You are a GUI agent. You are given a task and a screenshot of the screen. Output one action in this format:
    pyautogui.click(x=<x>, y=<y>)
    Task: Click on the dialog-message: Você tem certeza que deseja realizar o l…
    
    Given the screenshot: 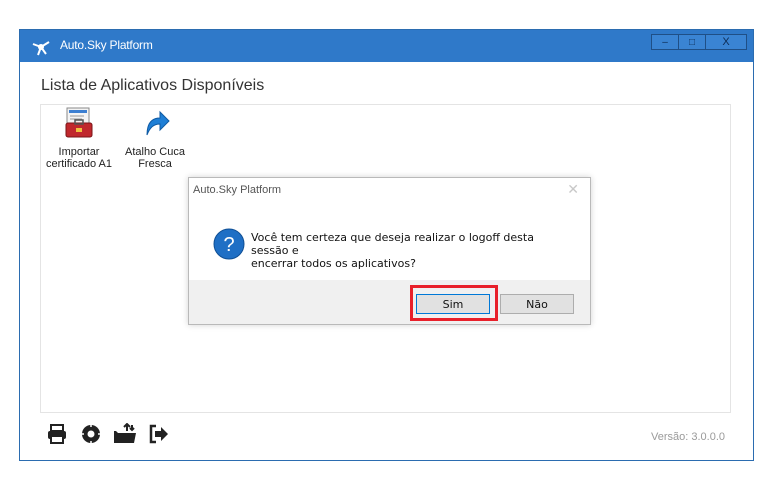 What is the action you would take?
    pyautogui.click(x=411, y=250)
    